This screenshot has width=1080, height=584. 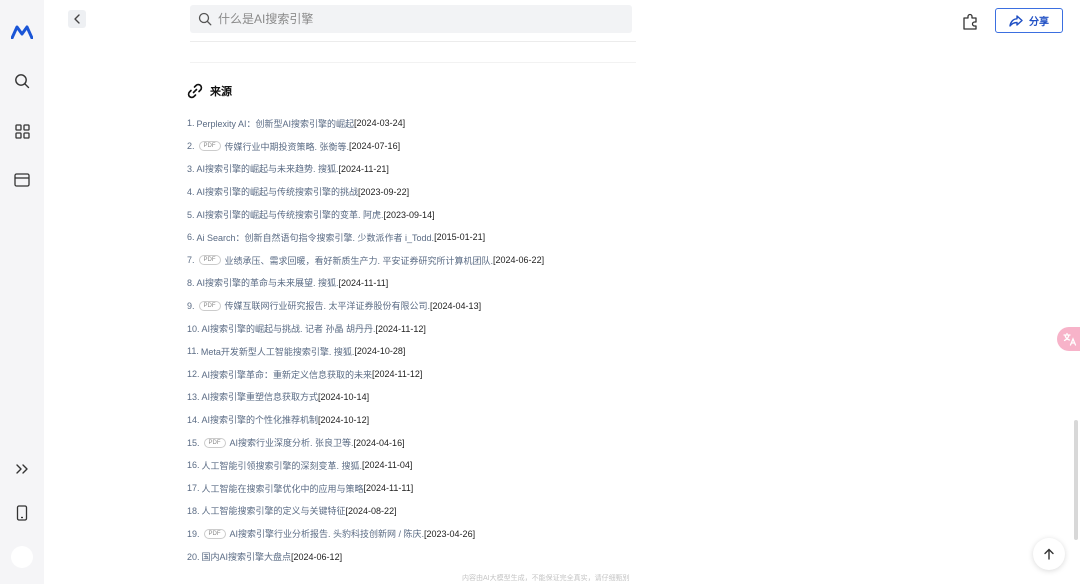 What do you see at coordinates (384, 191) in the screenshot?
I see `source-date: [2023-09-22]` at bounding box center [384, 191].